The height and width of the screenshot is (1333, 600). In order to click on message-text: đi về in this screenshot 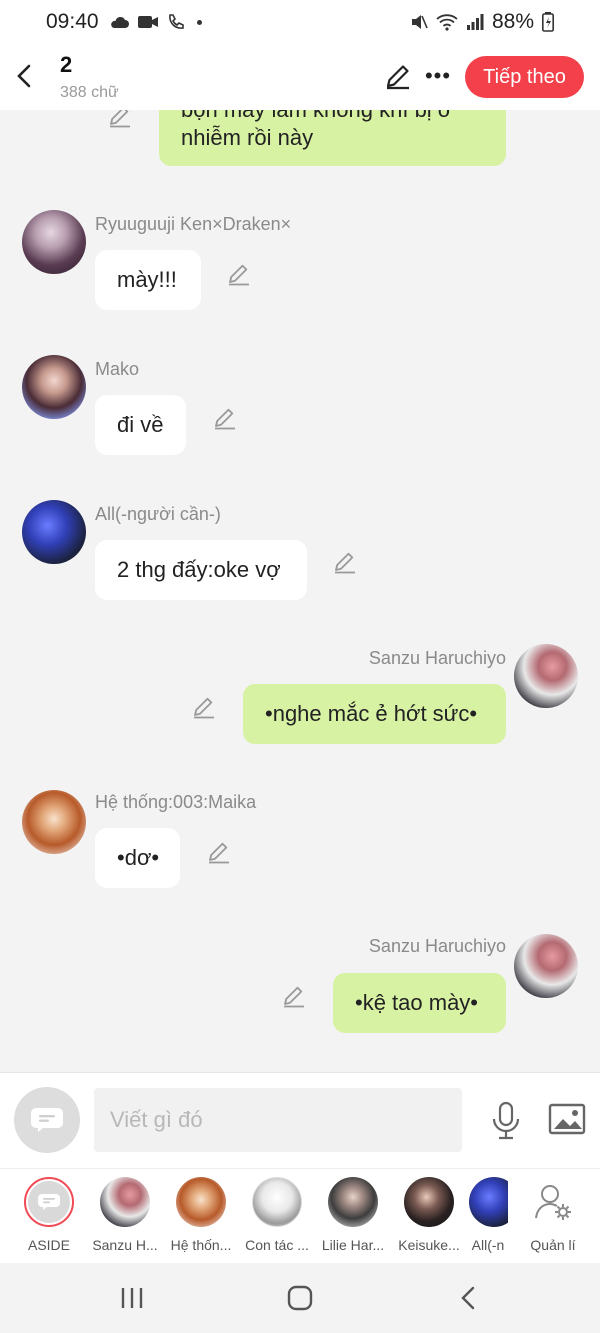, I will do `click(140, 424)`.